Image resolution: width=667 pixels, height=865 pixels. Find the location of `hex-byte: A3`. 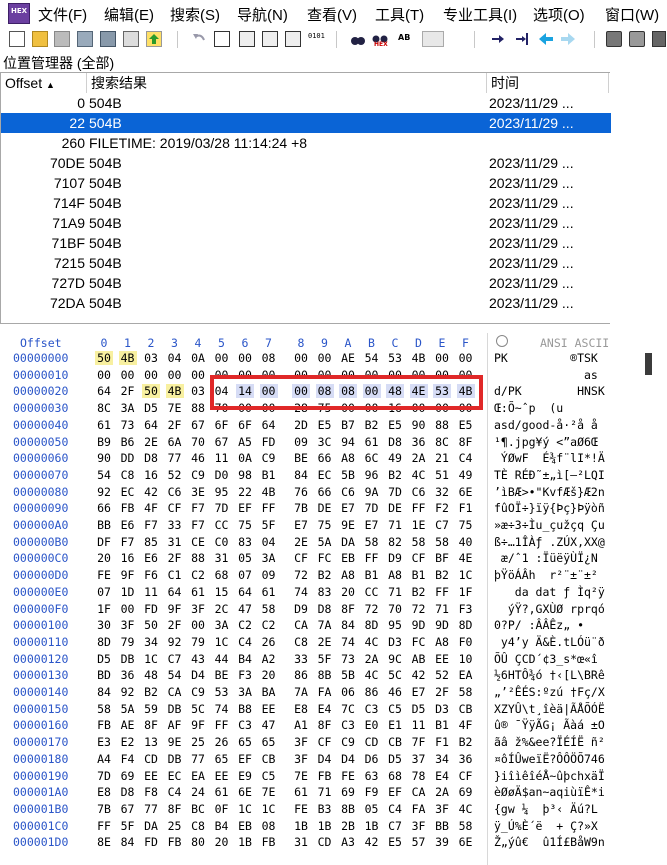

hex-byte: A3 is located at coordinates (348, 842).